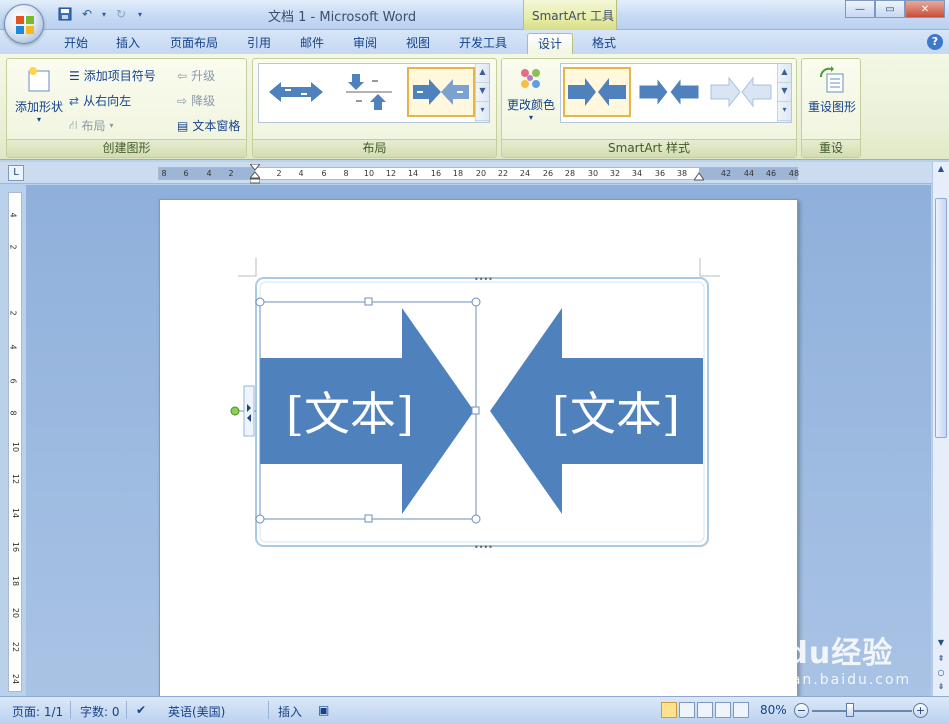  What do you see at coordinates (16, 613) in the screenshot?
I see `vertical-ruler-mark: 20` at bounding box center [16, 613].